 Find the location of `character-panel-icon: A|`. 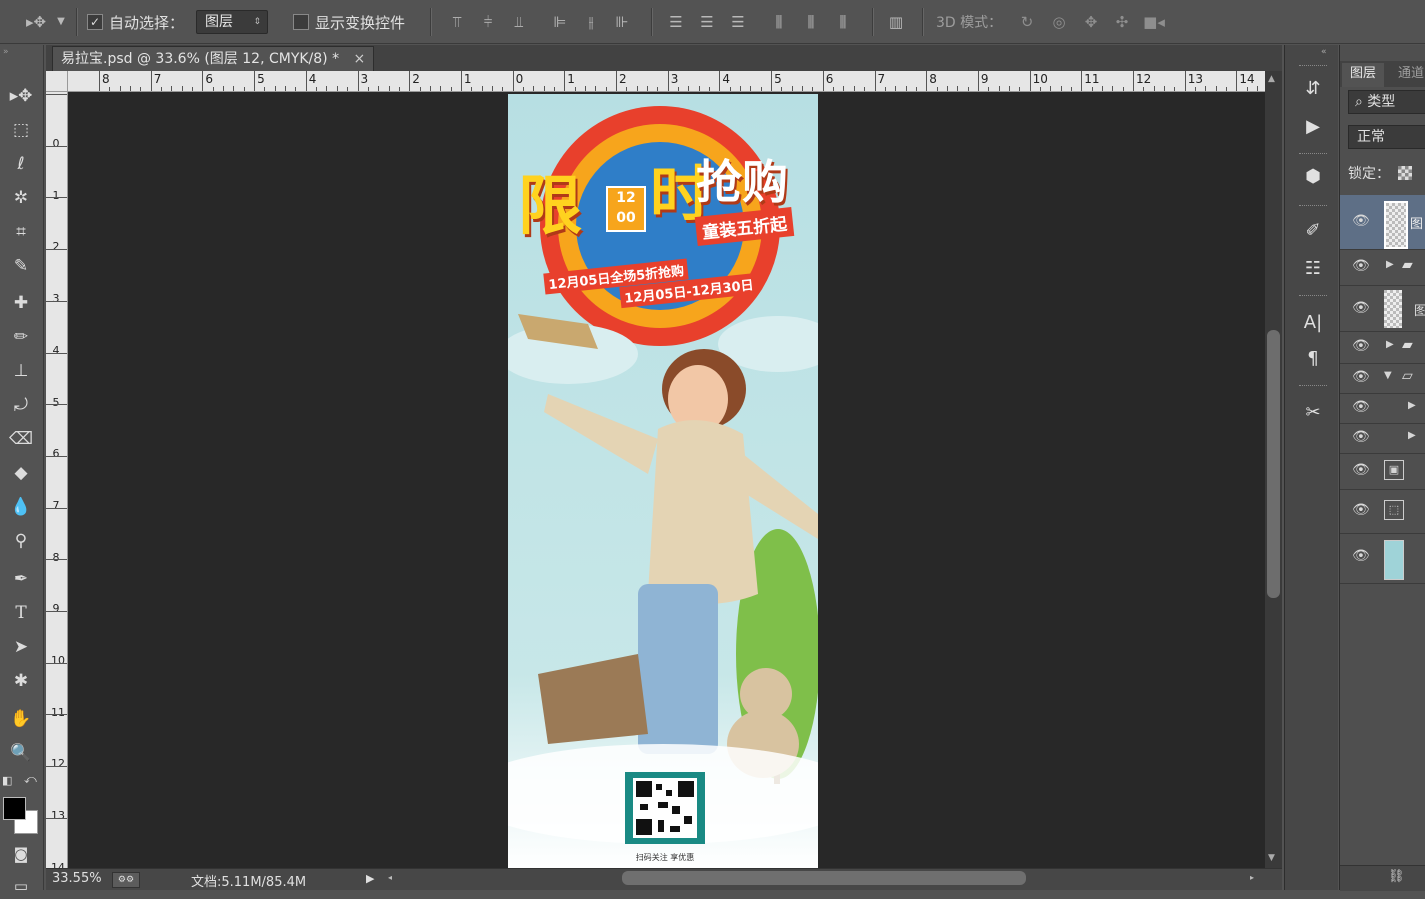

character-panel-icon: A| is located at coordinates (1313, 323).